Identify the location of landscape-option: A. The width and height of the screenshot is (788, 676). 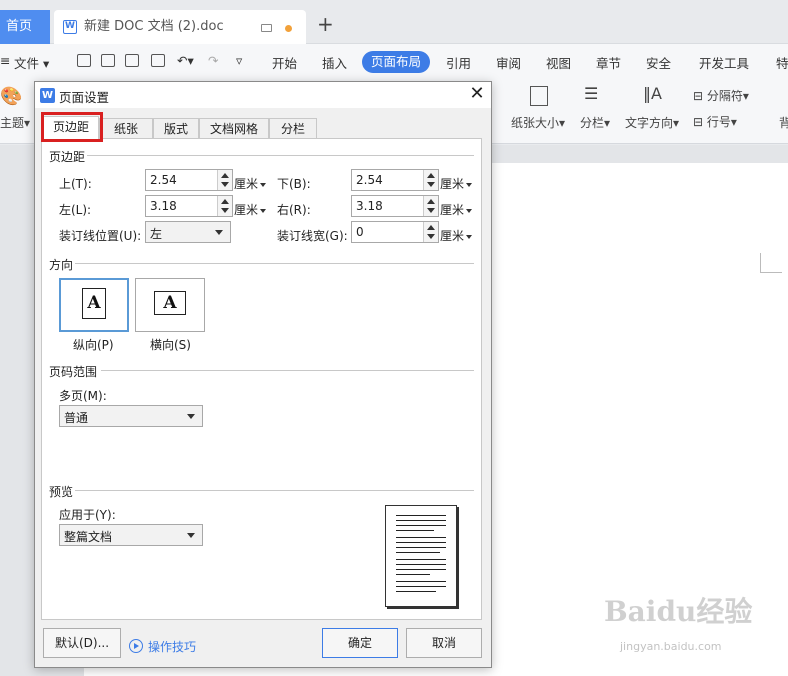
(170, 305).